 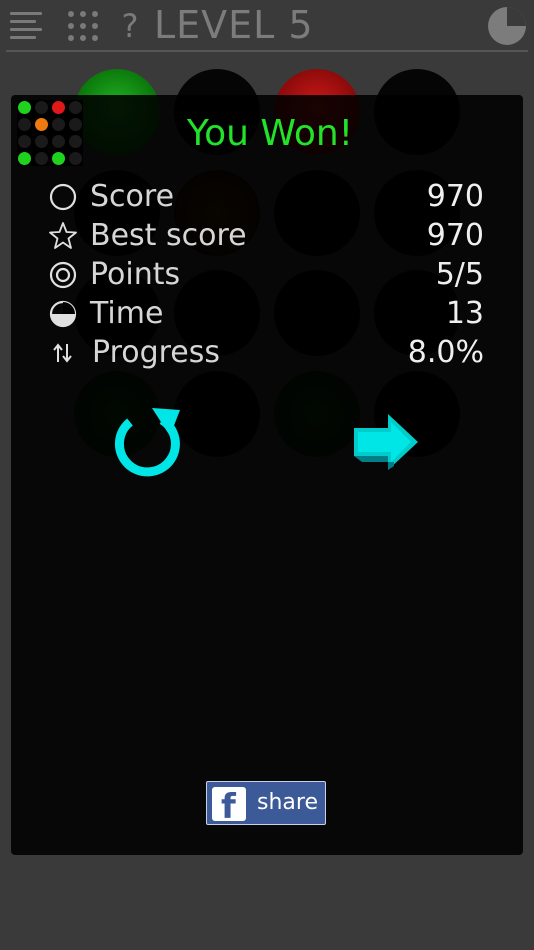 I want to click on stat-label: Score, so click(x=132, y=196).